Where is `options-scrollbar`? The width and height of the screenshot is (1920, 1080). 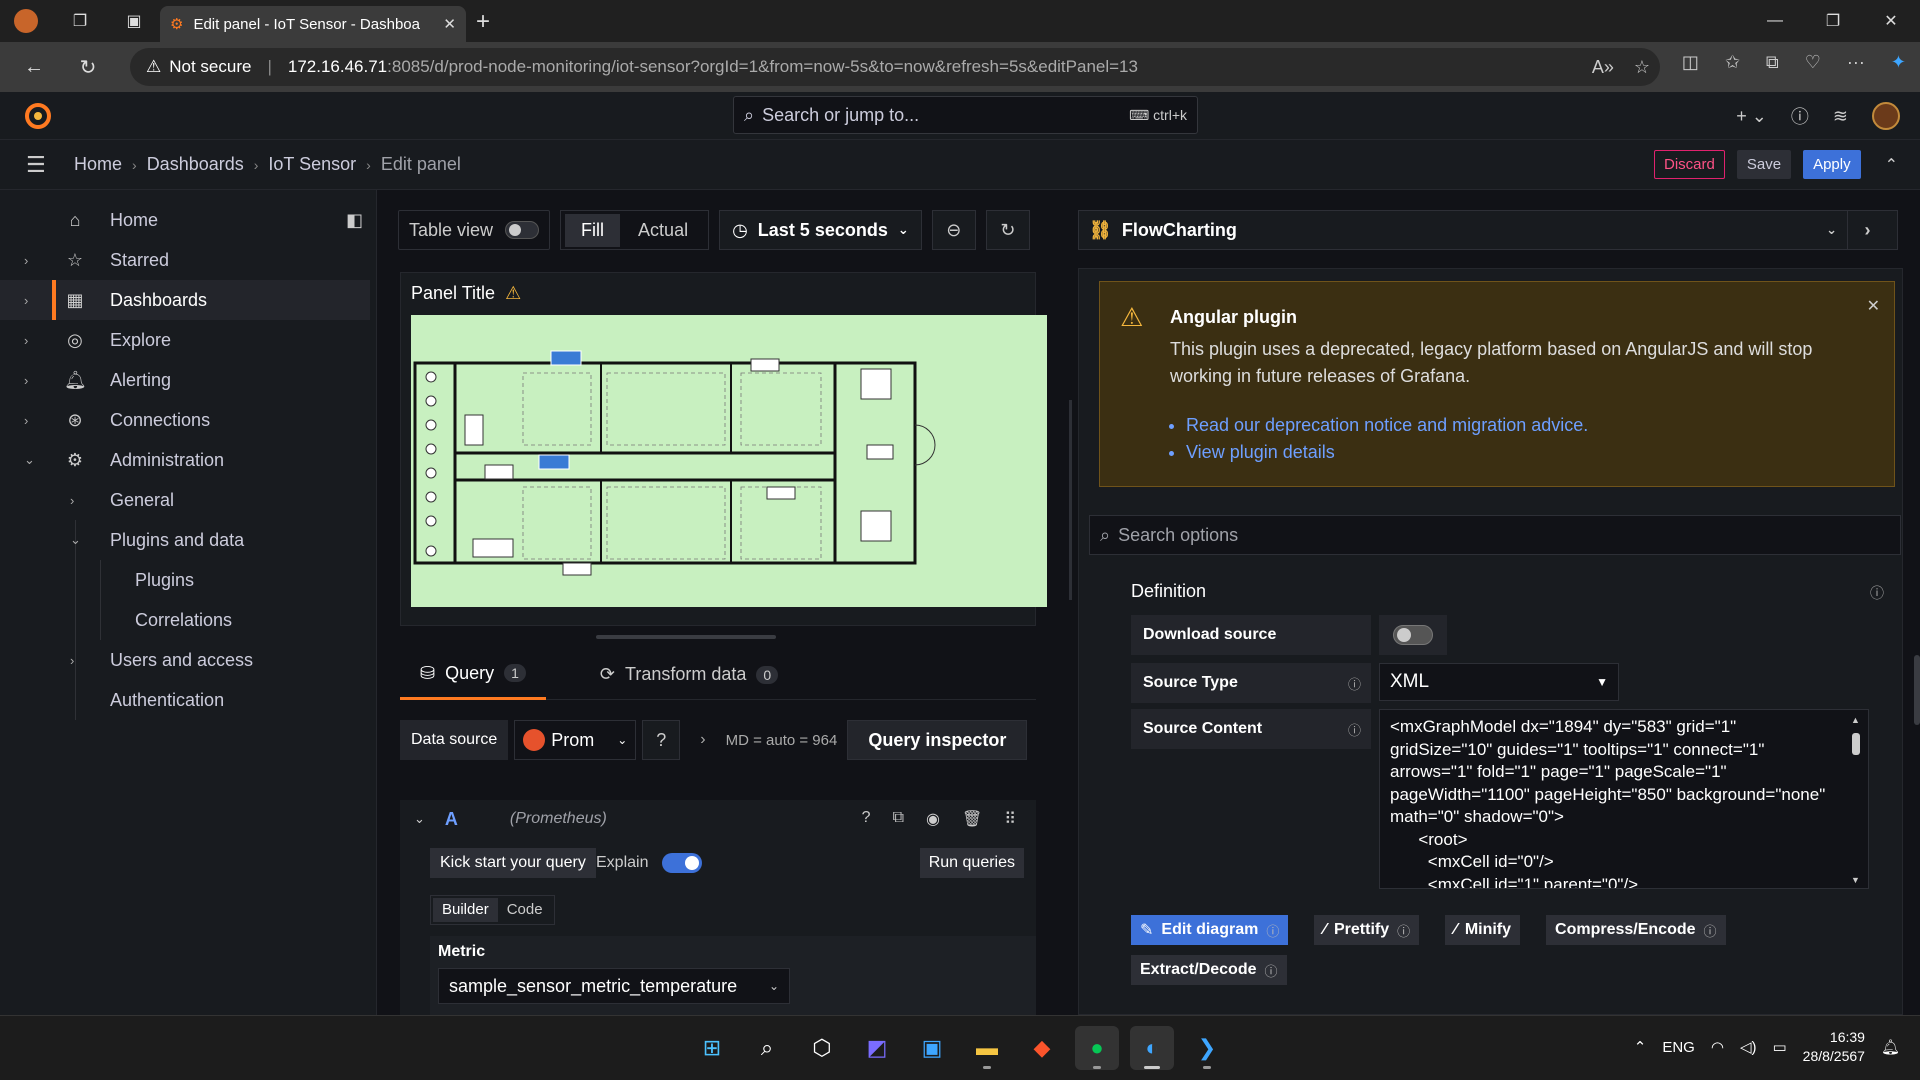 options-scrollbar is located at coordinates (1917, 690).